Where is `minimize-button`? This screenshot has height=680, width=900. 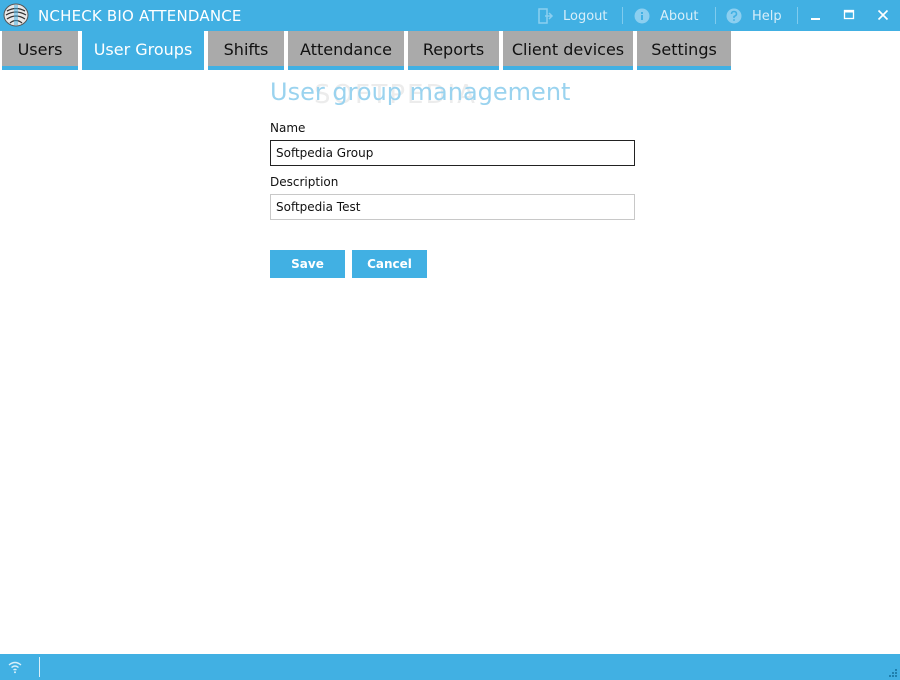
minimize-button is located at coordinates (816, 15).